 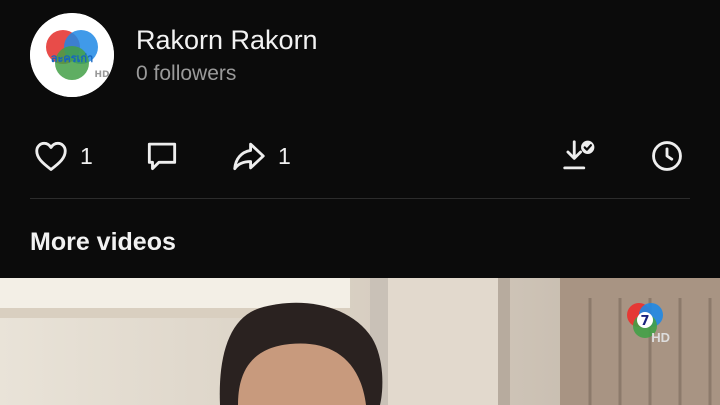 I want to click on share-icon, so click(x=249, y=156).